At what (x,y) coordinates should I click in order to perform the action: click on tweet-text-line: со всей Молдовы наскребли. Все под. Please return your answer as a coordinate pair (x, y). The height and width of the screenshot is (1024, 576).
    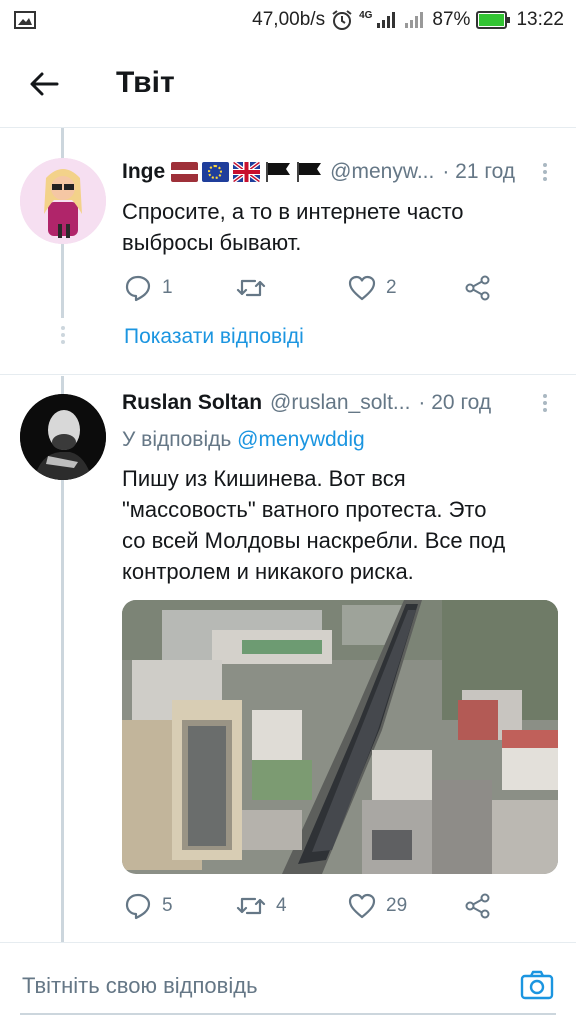
    Looking at the image, I should click on (314, 540).